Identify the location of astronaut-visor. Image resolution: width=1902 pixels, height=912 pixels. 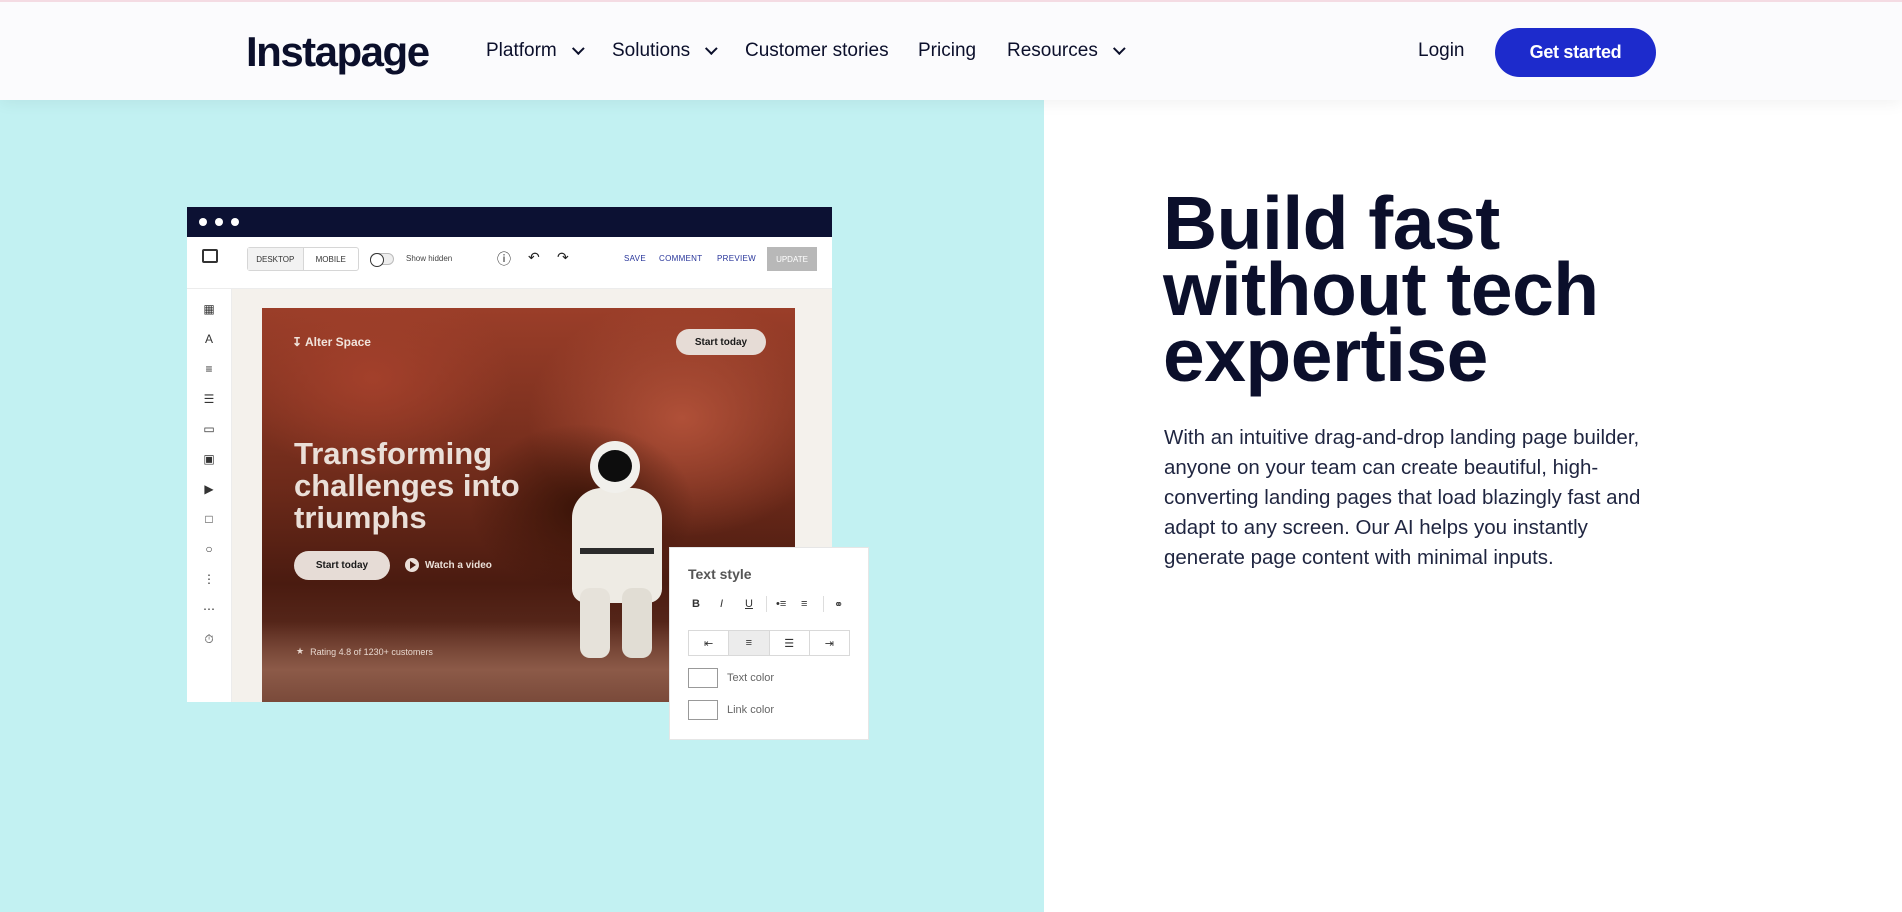
(615, 466).